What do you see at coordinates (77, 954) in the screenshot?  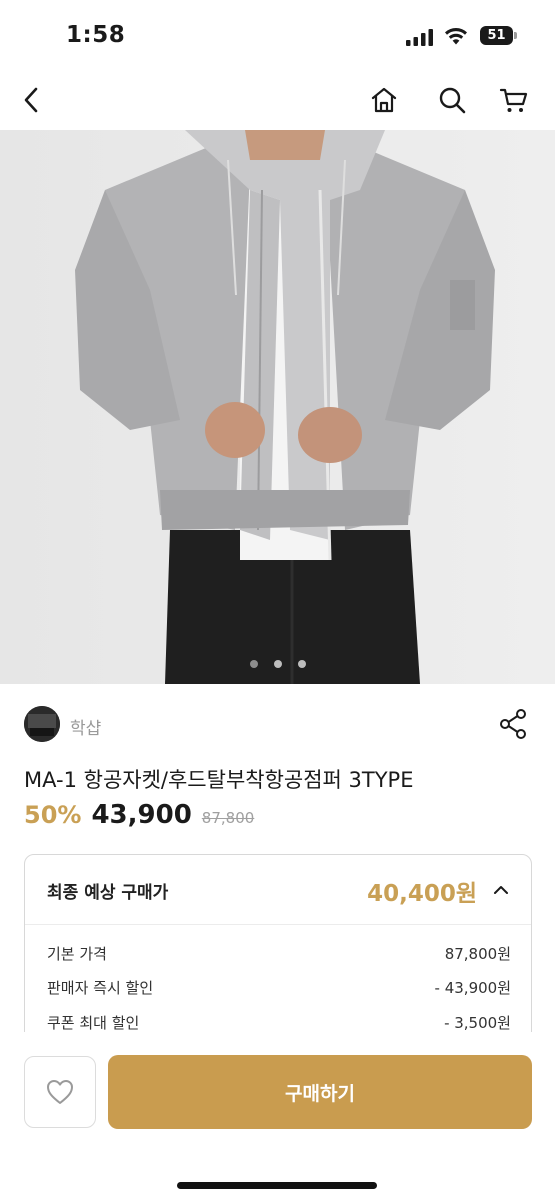 I see `line-item-label: 기본 가격` at bounding box center [77, 954].